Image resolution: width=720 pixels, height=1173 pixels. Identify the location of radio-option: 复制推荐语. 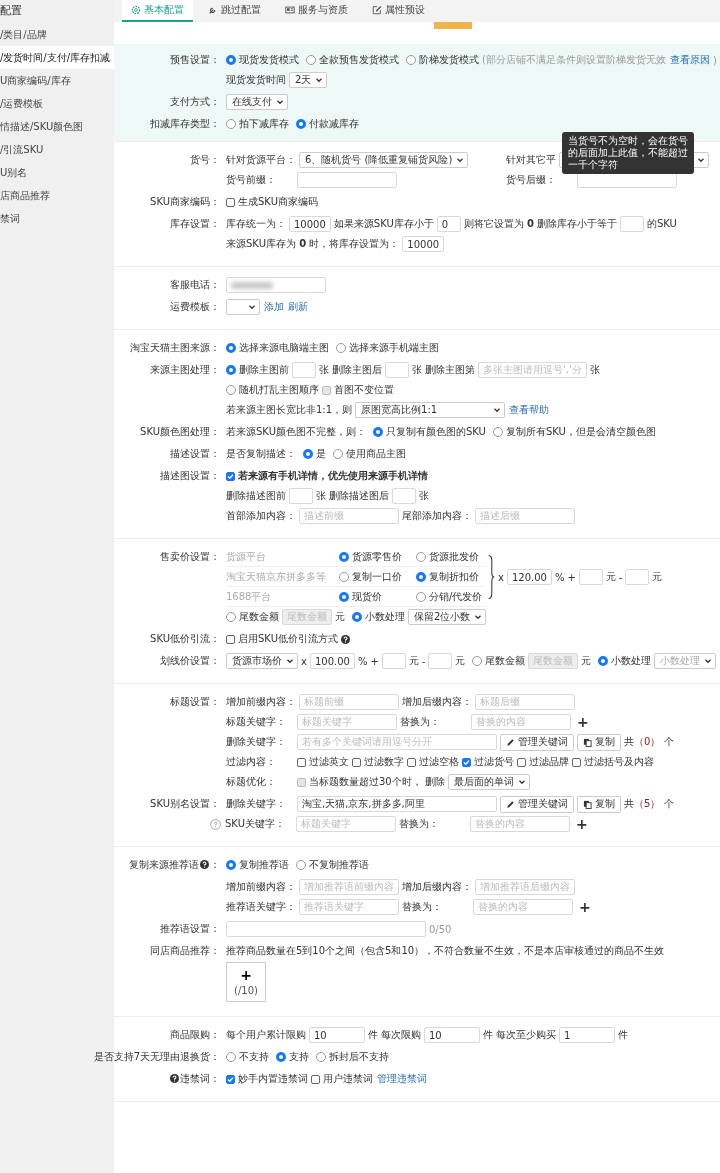
(257, 865).